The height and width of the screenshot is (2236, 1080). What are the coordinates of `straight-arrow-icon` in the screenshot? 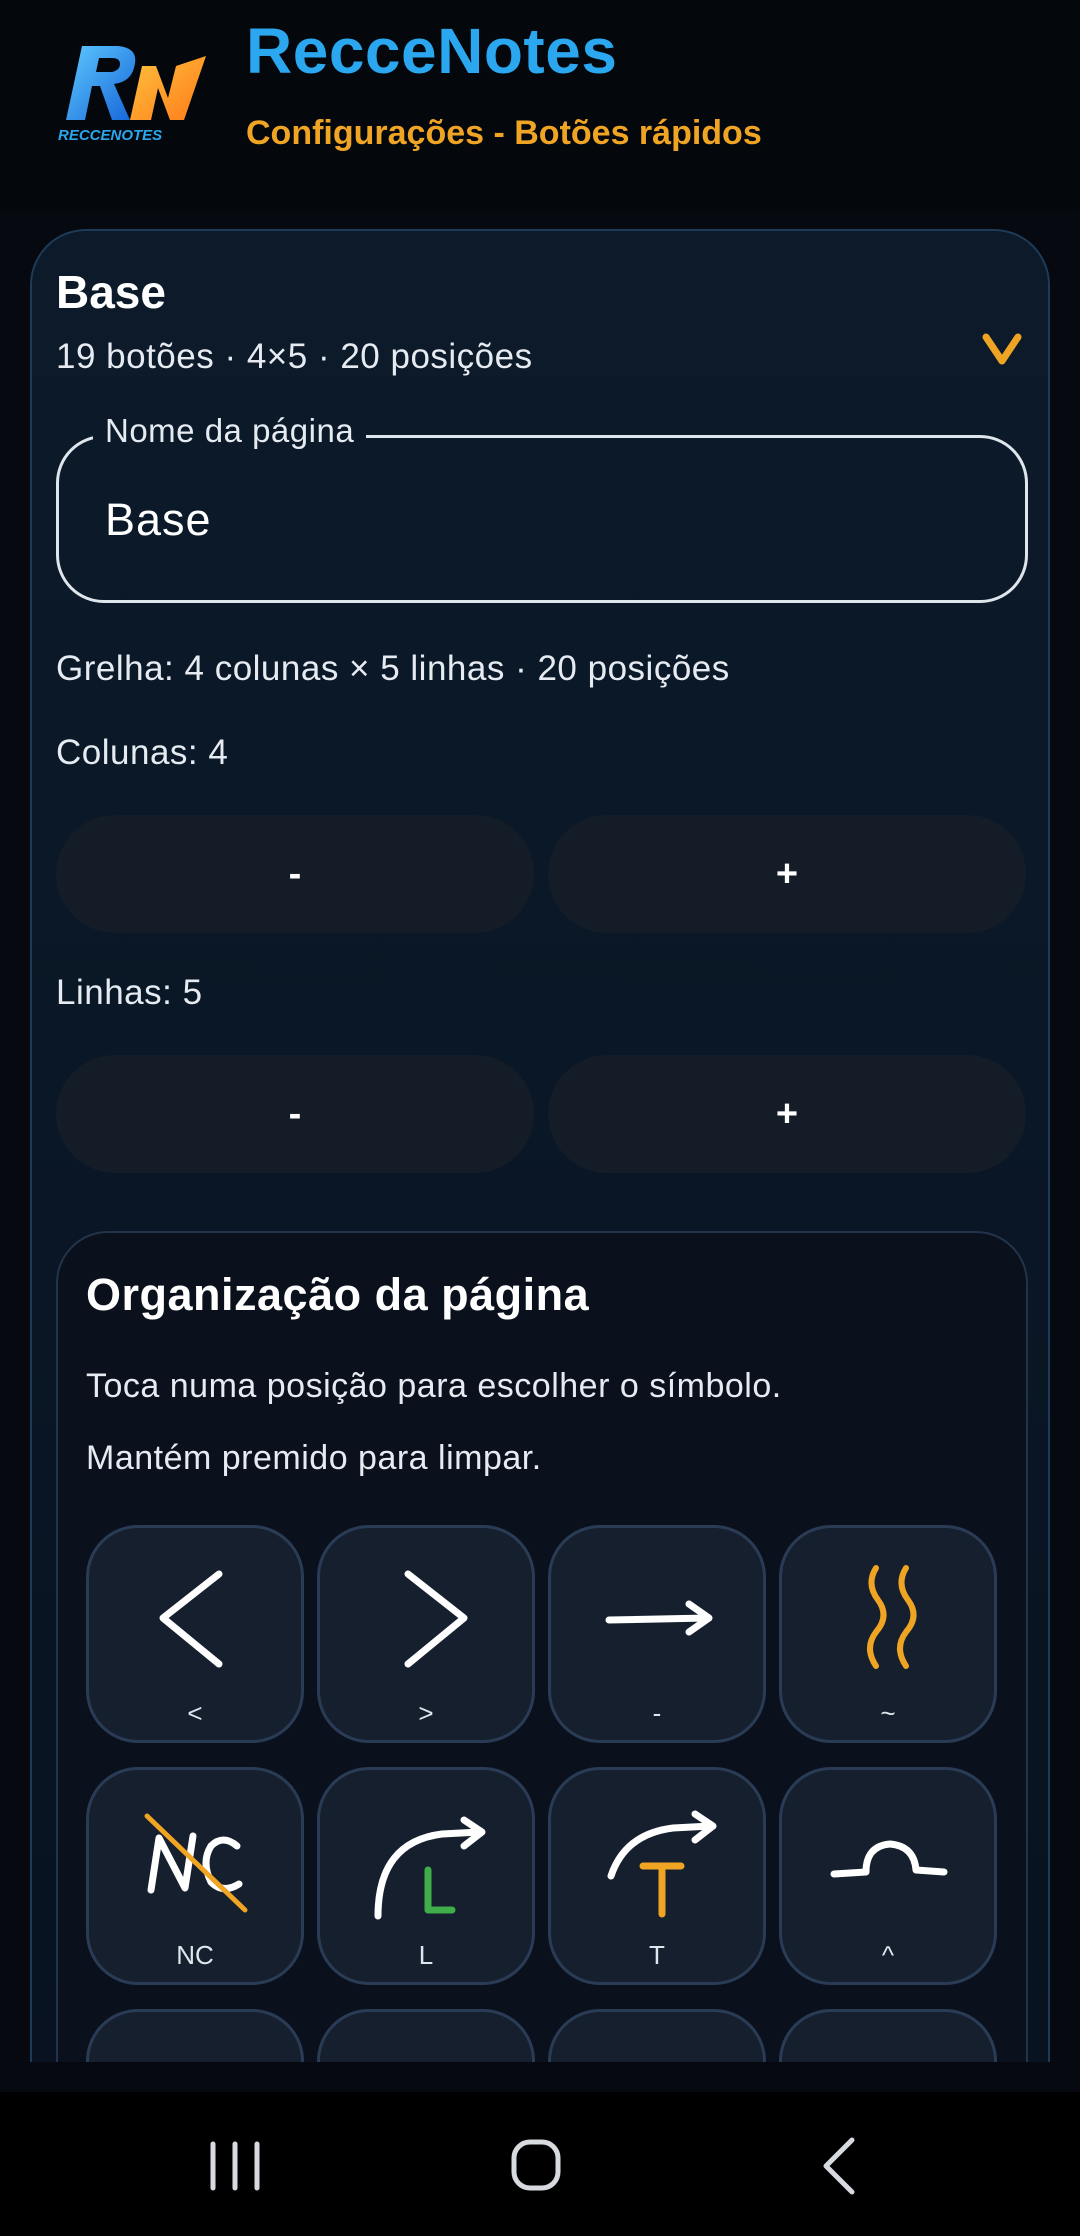 It's located at (659, 1618).